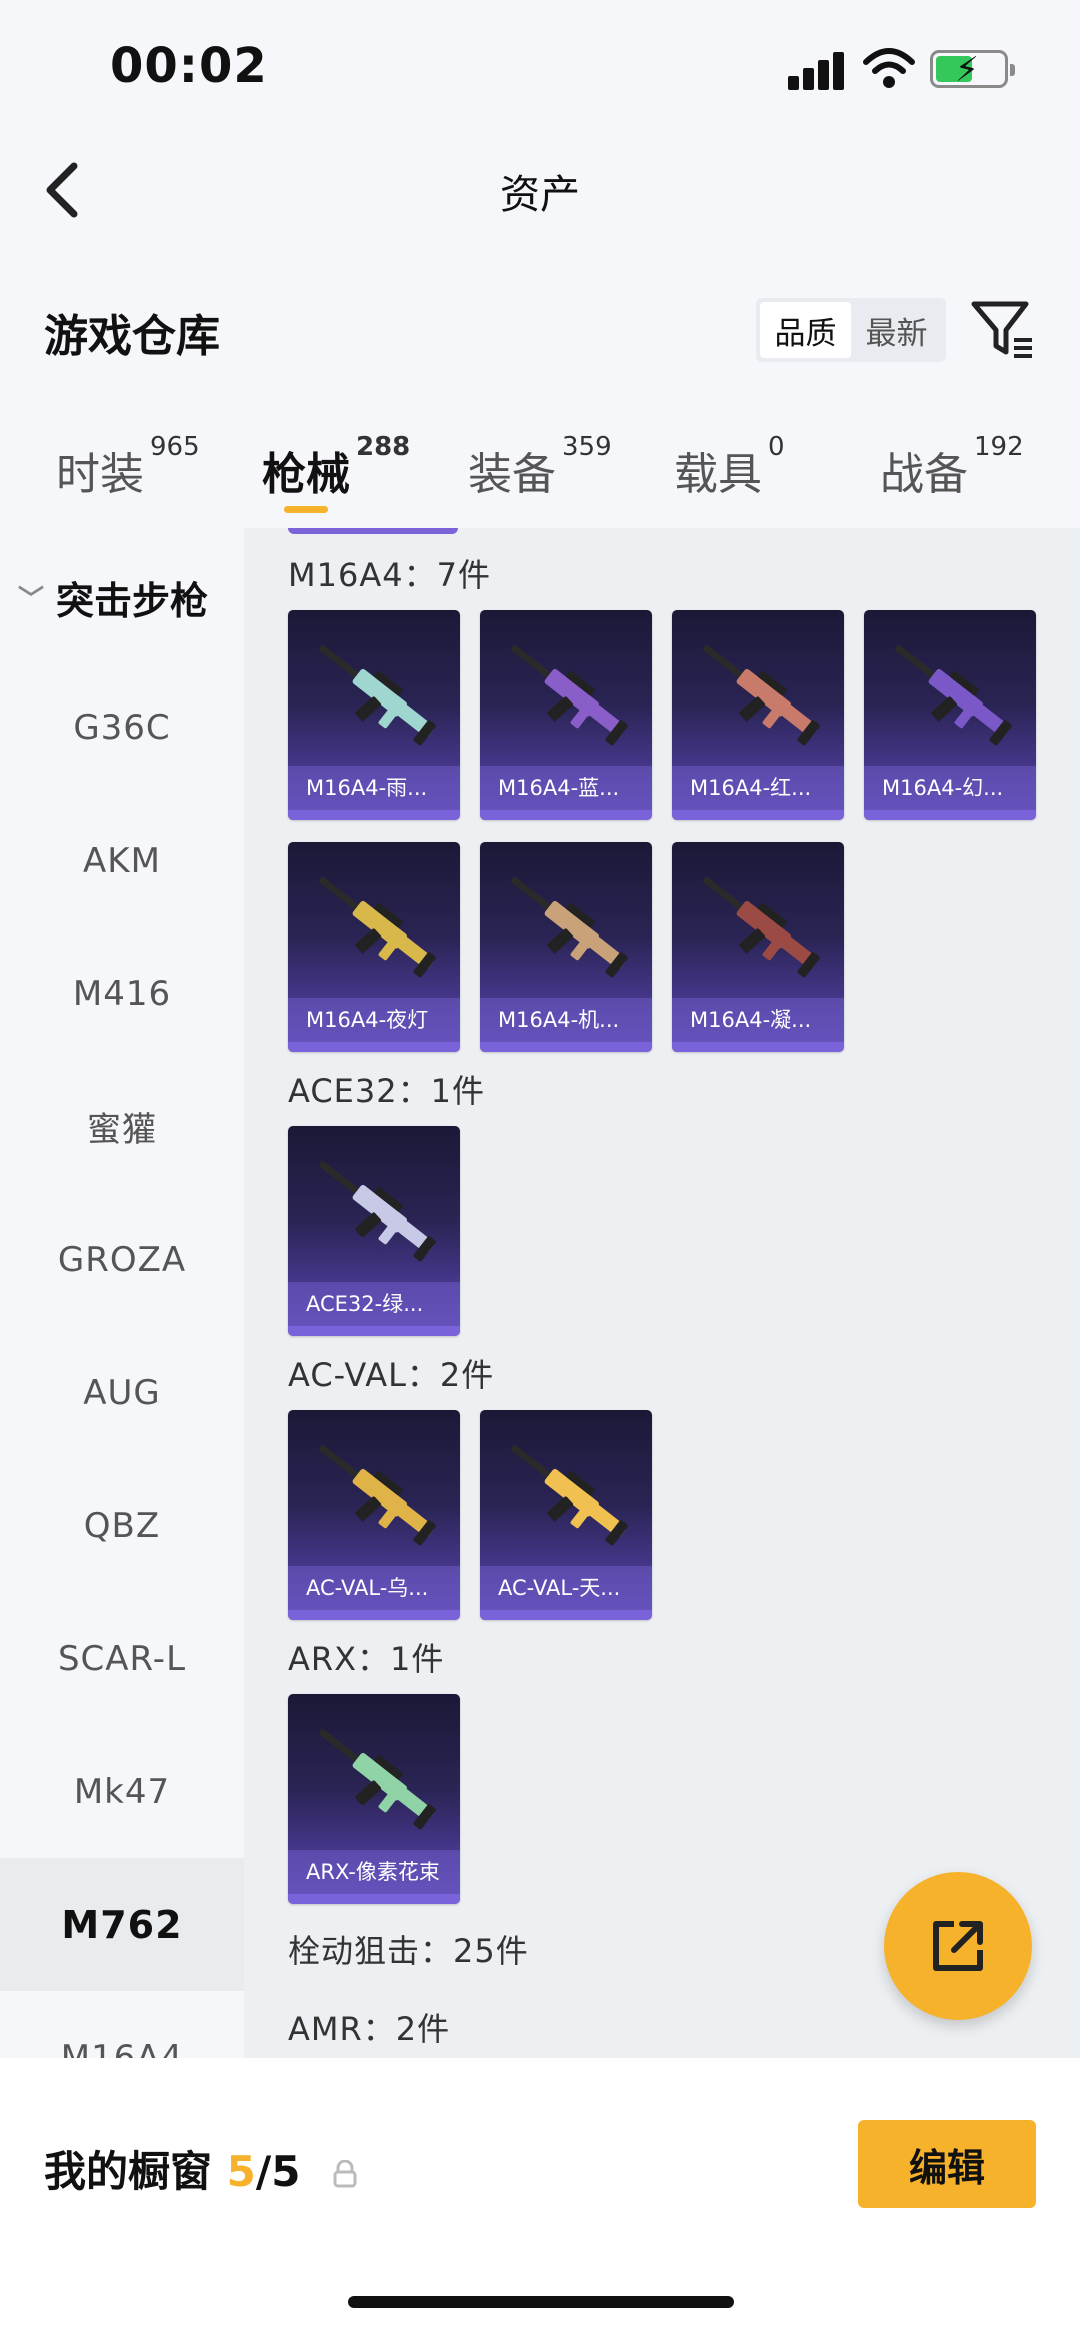  Describe the element at coordinates (122, 993) in the screenshot. I see `sidebar-item: M416` at that location.